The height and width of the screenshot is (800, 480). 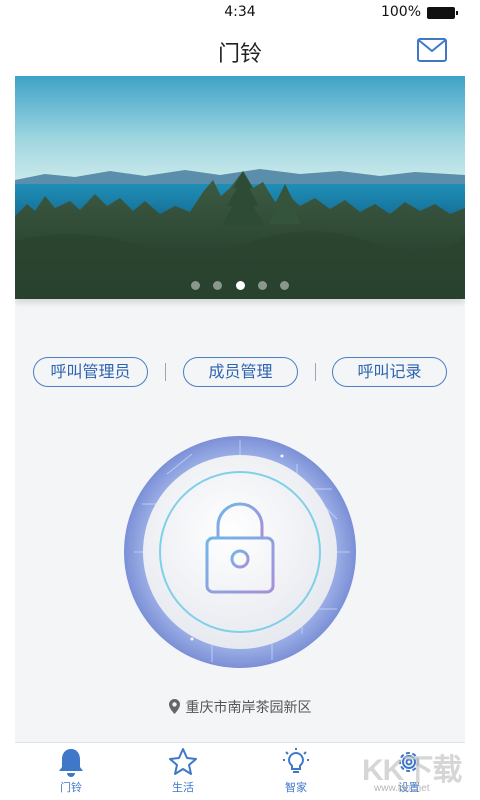 I want to click on action-buttons: 呼叫管理员 成员管理 呼叫记录, so click(x=240, y=372).